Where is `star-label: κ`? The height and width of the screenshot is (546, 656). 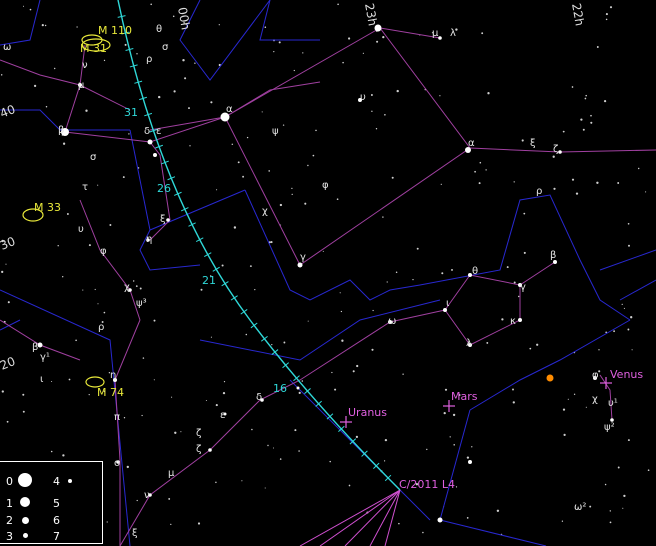
star-label: κ is located at coordinates (513, 321).